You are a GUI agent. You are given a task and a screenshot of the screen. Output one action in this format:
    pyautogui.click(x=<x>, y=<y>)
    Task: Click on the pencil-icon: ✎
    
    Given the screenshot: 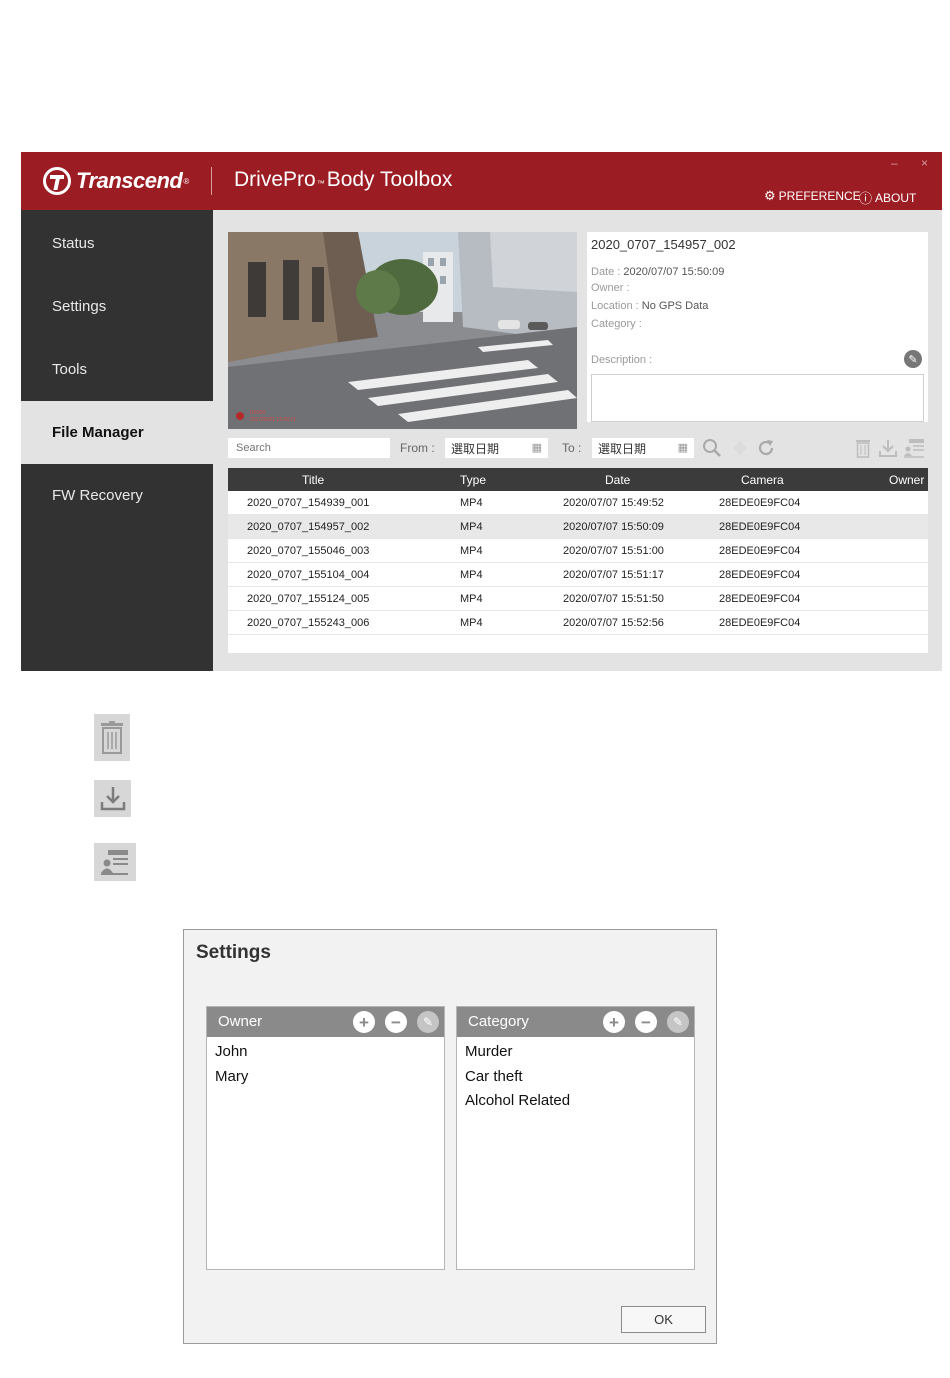 What is the action you would take?
    pyautogui.click(x=428, y=1022)
    